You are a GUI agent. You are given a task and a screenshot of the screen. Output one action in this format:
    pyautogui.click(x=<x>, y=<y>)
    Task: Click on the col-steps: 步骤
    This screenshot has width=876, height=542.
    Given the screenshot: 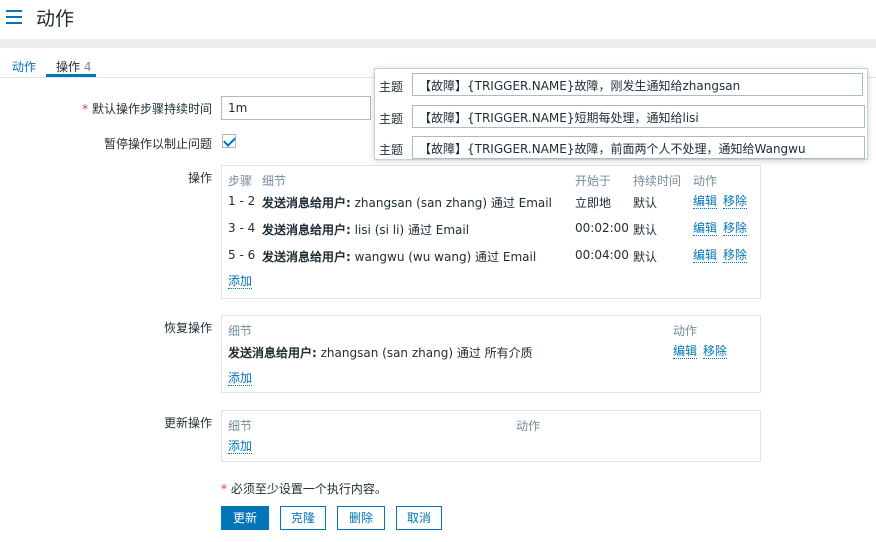 What is the action you would take?
    pyautogui.click(x=240, y=181)
    